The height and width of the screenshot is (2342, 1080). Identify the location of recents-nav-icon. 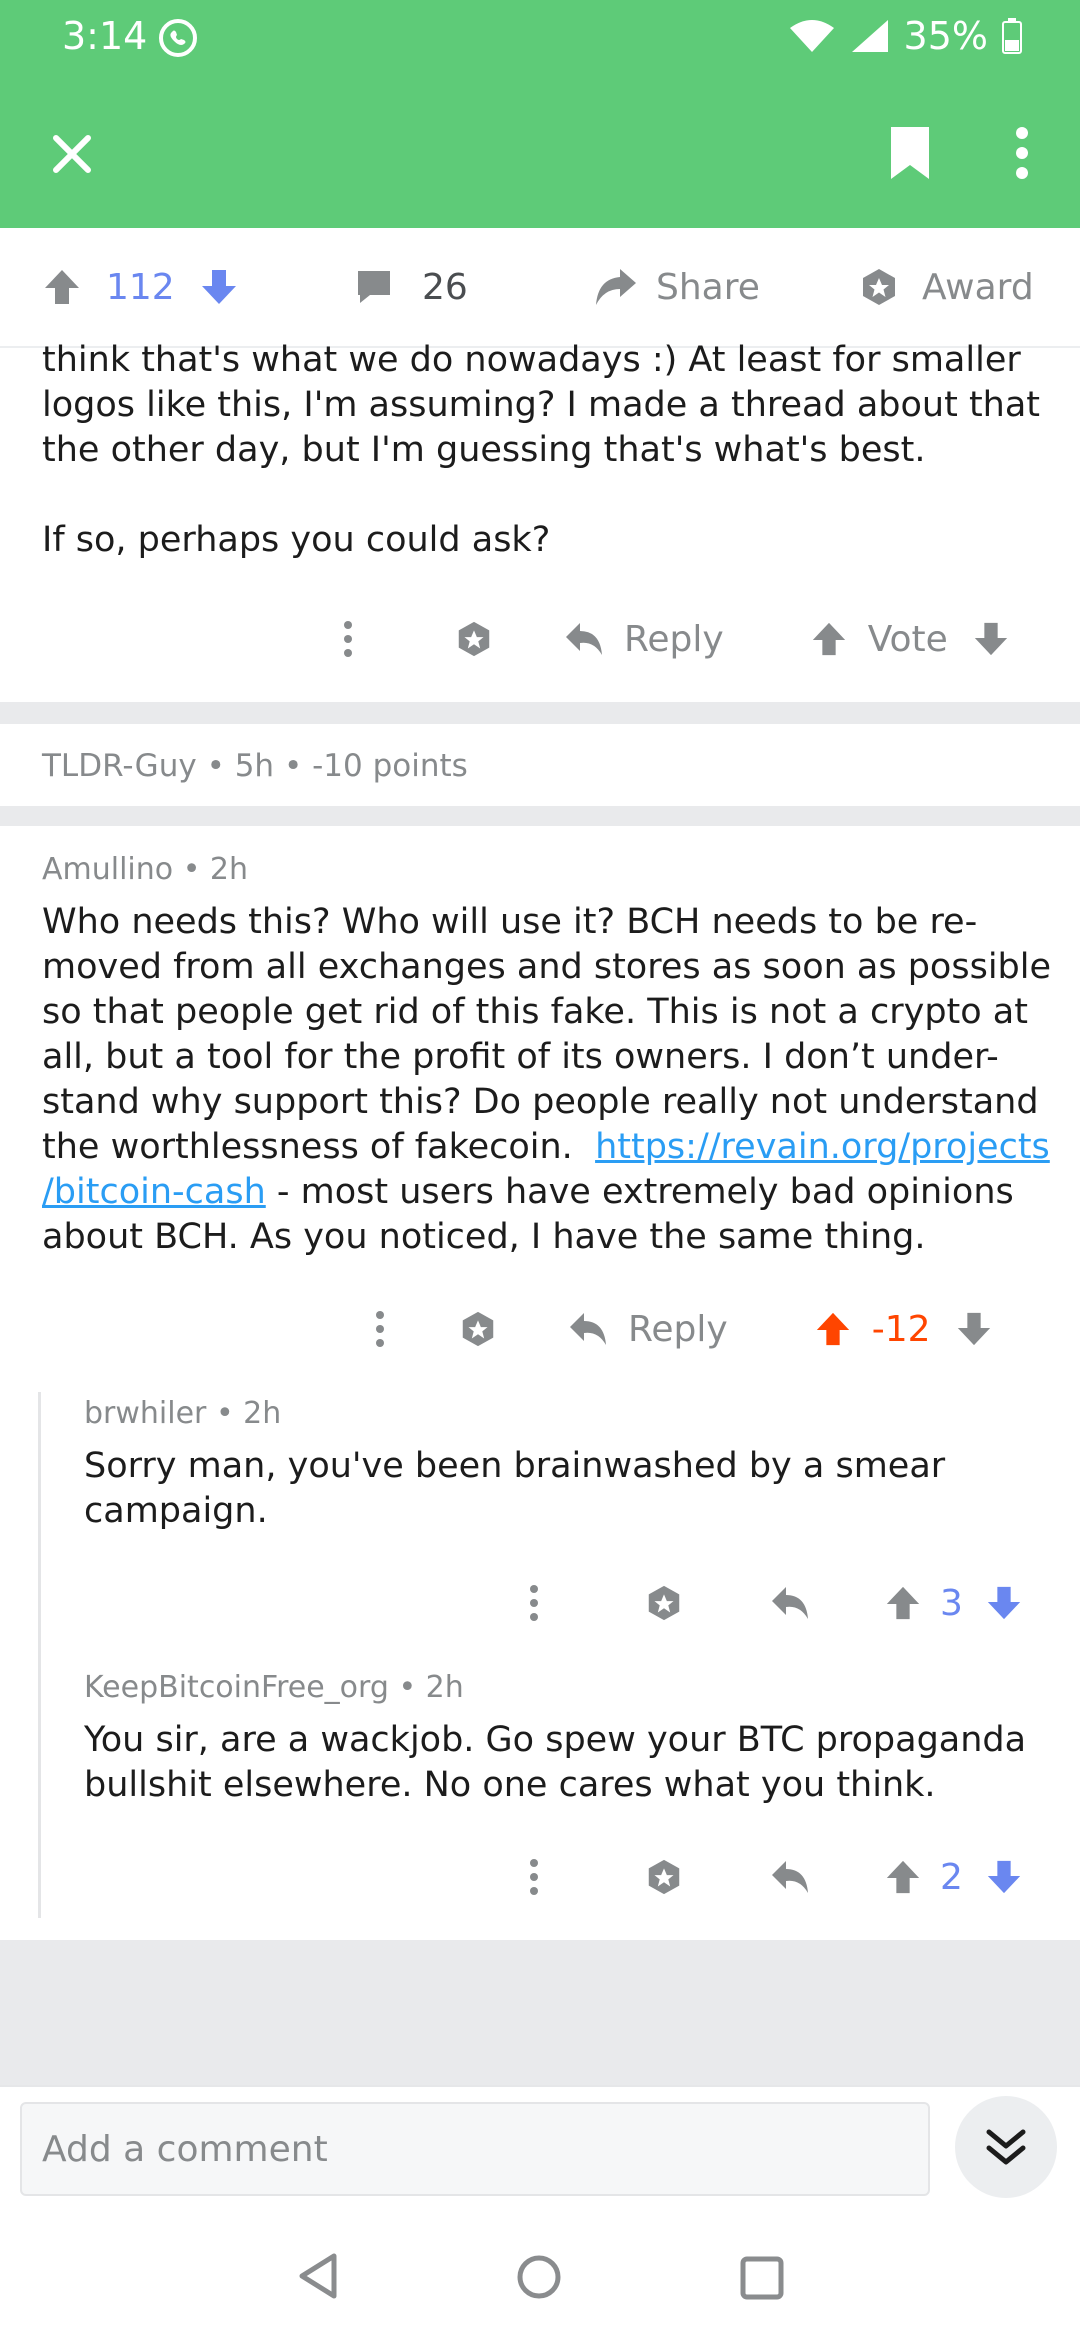
(762, 2280).